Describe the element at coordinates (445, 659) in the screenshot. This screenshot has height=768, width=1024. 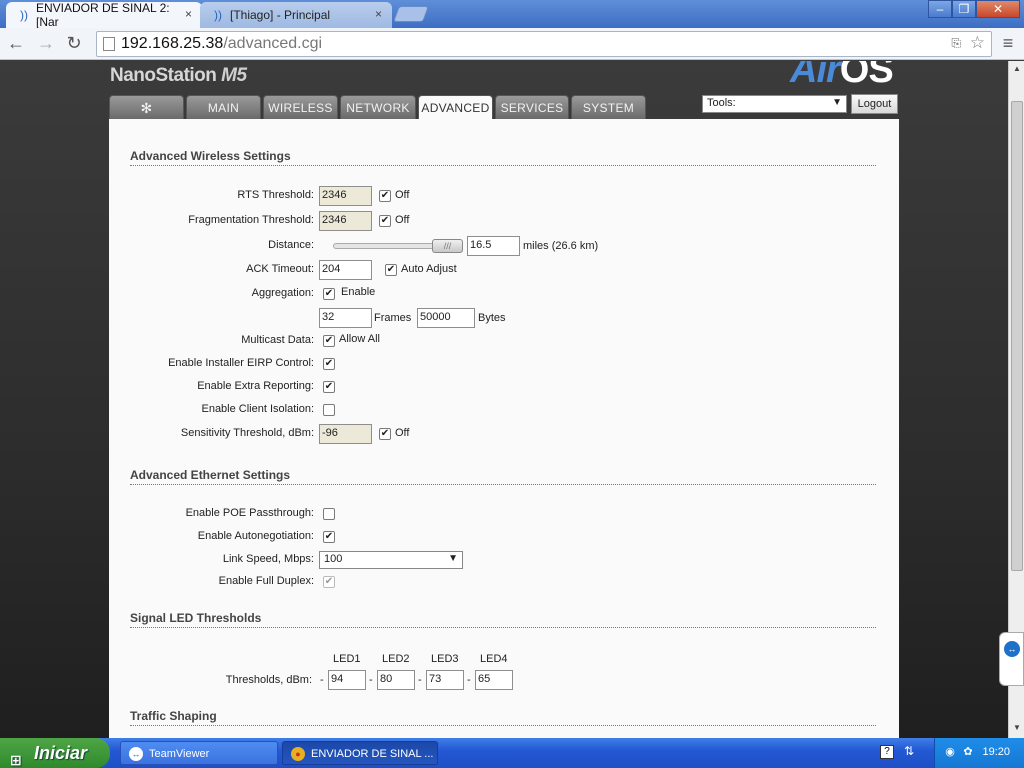
I see `led3-header: LED3` at that location.